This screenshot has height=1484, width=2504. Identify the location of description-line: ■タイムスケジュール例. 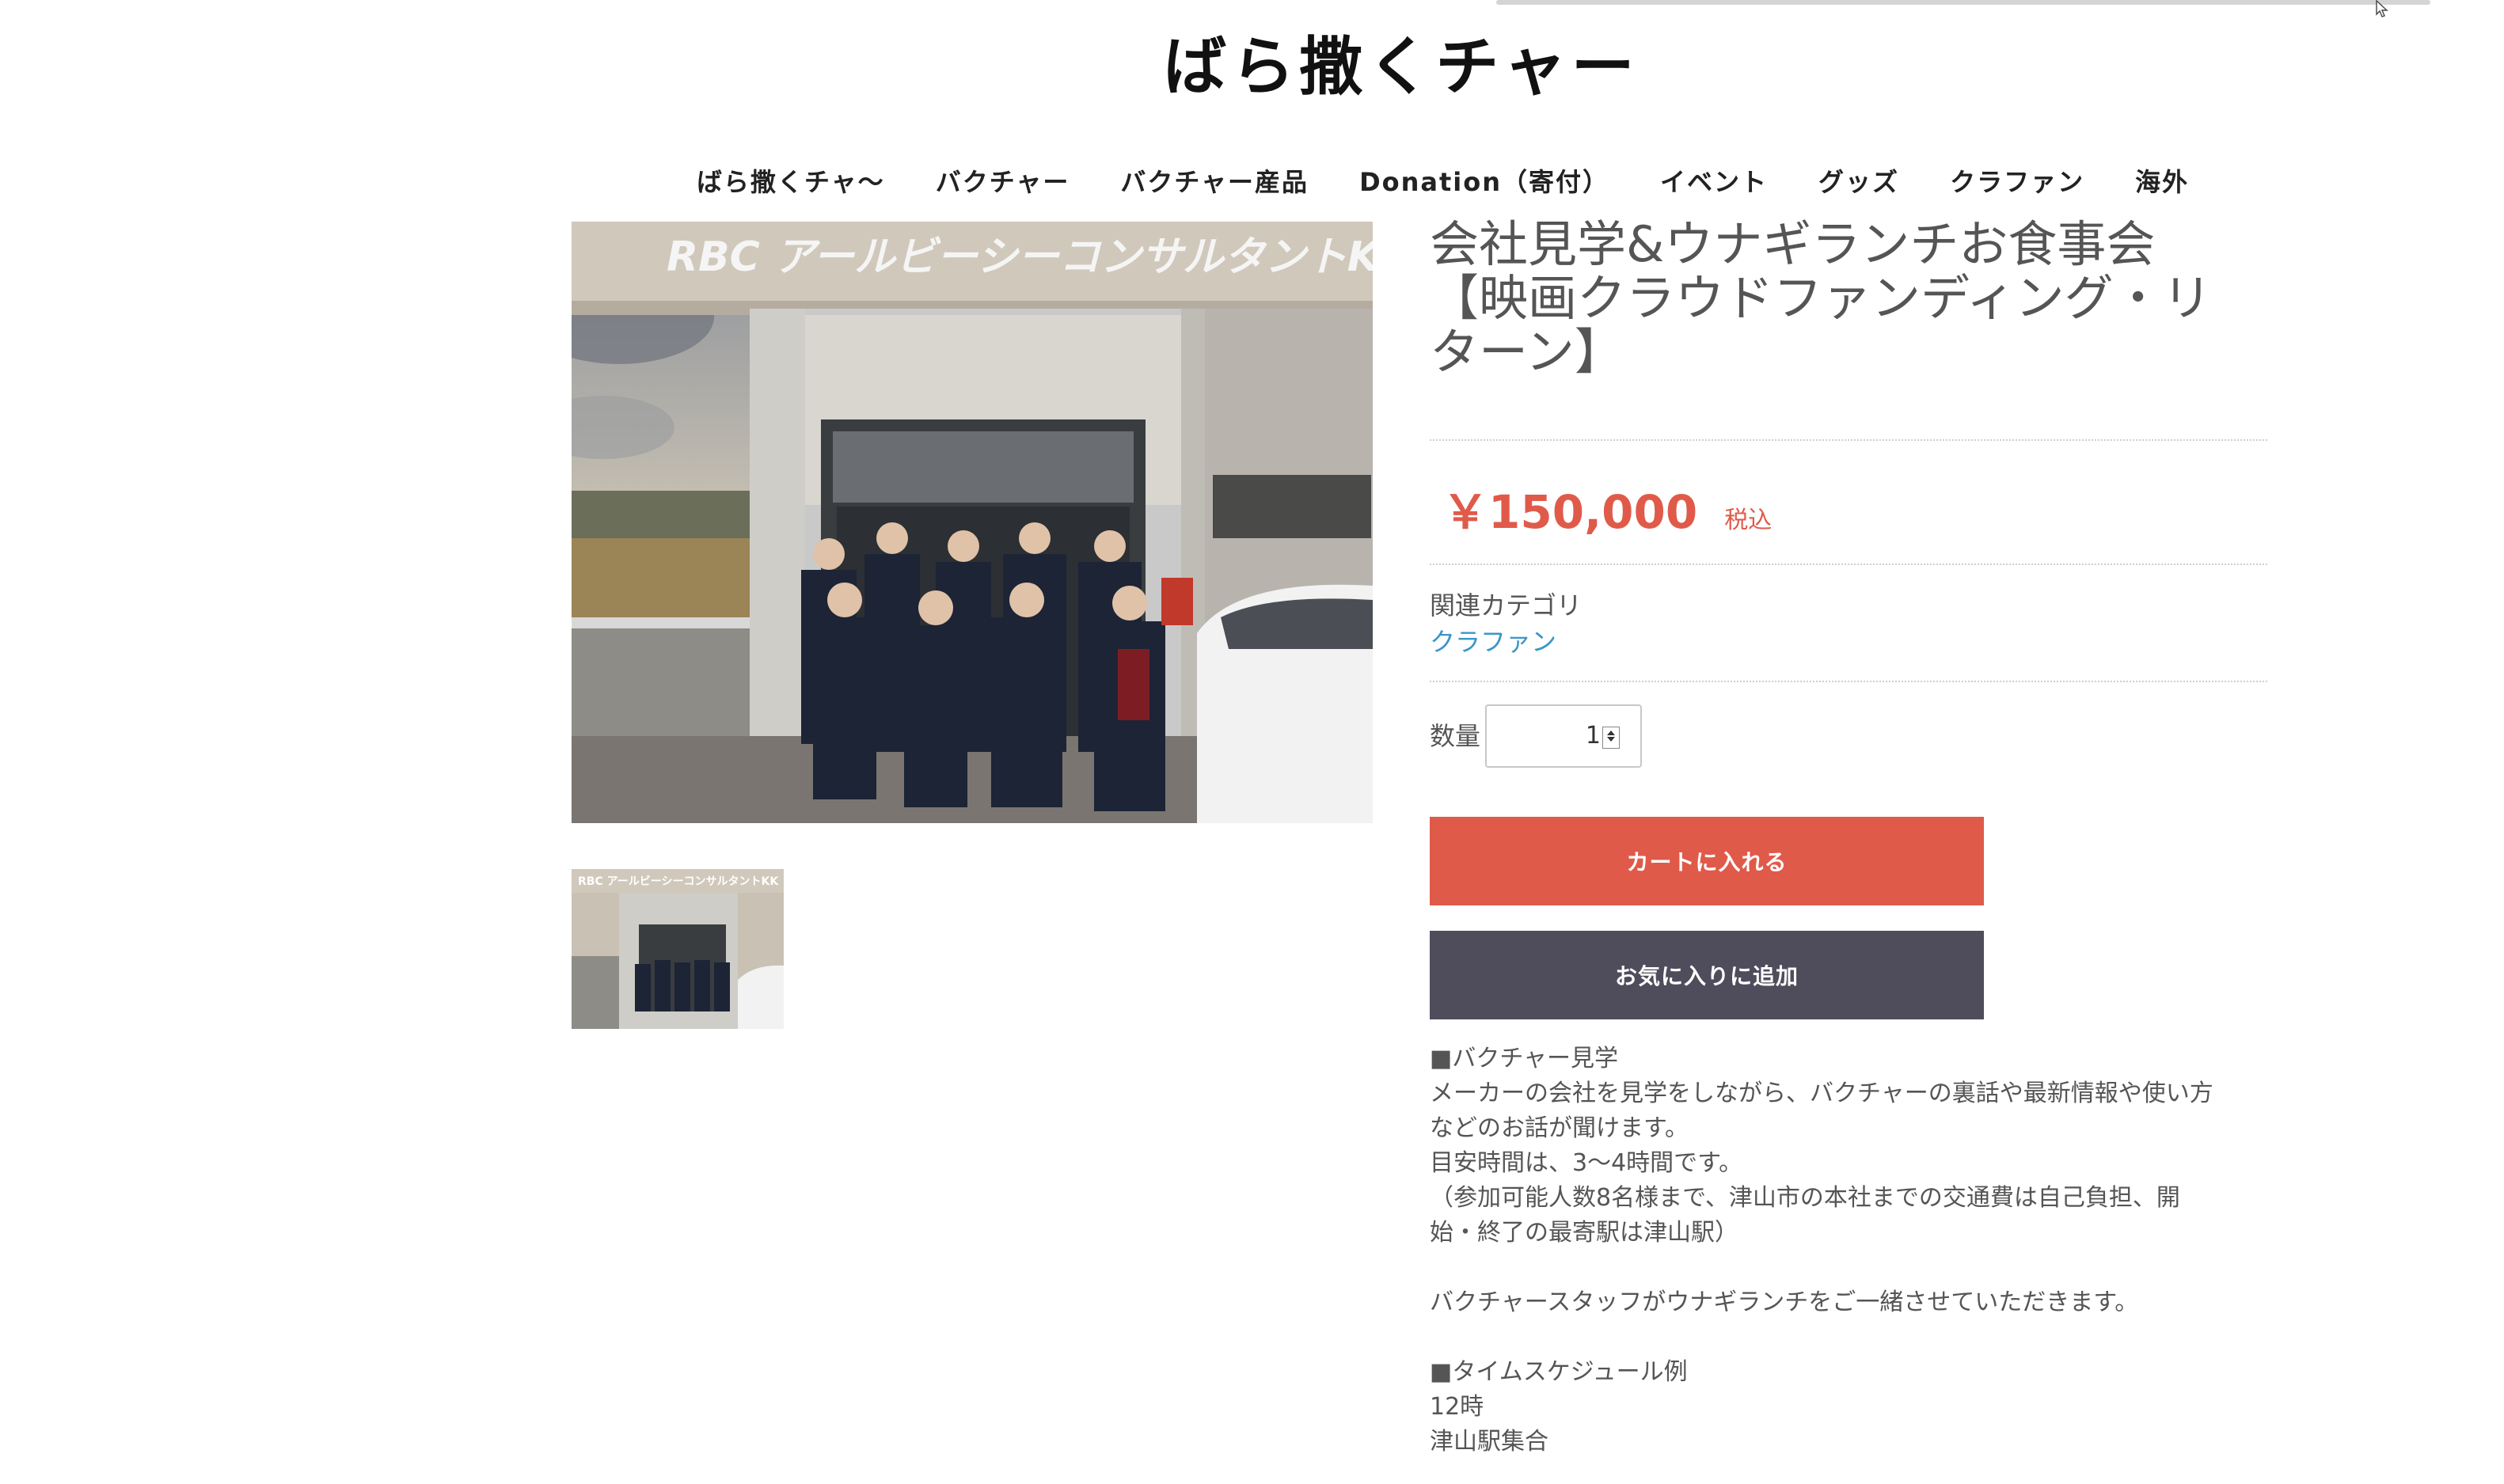
(1559, 1372).